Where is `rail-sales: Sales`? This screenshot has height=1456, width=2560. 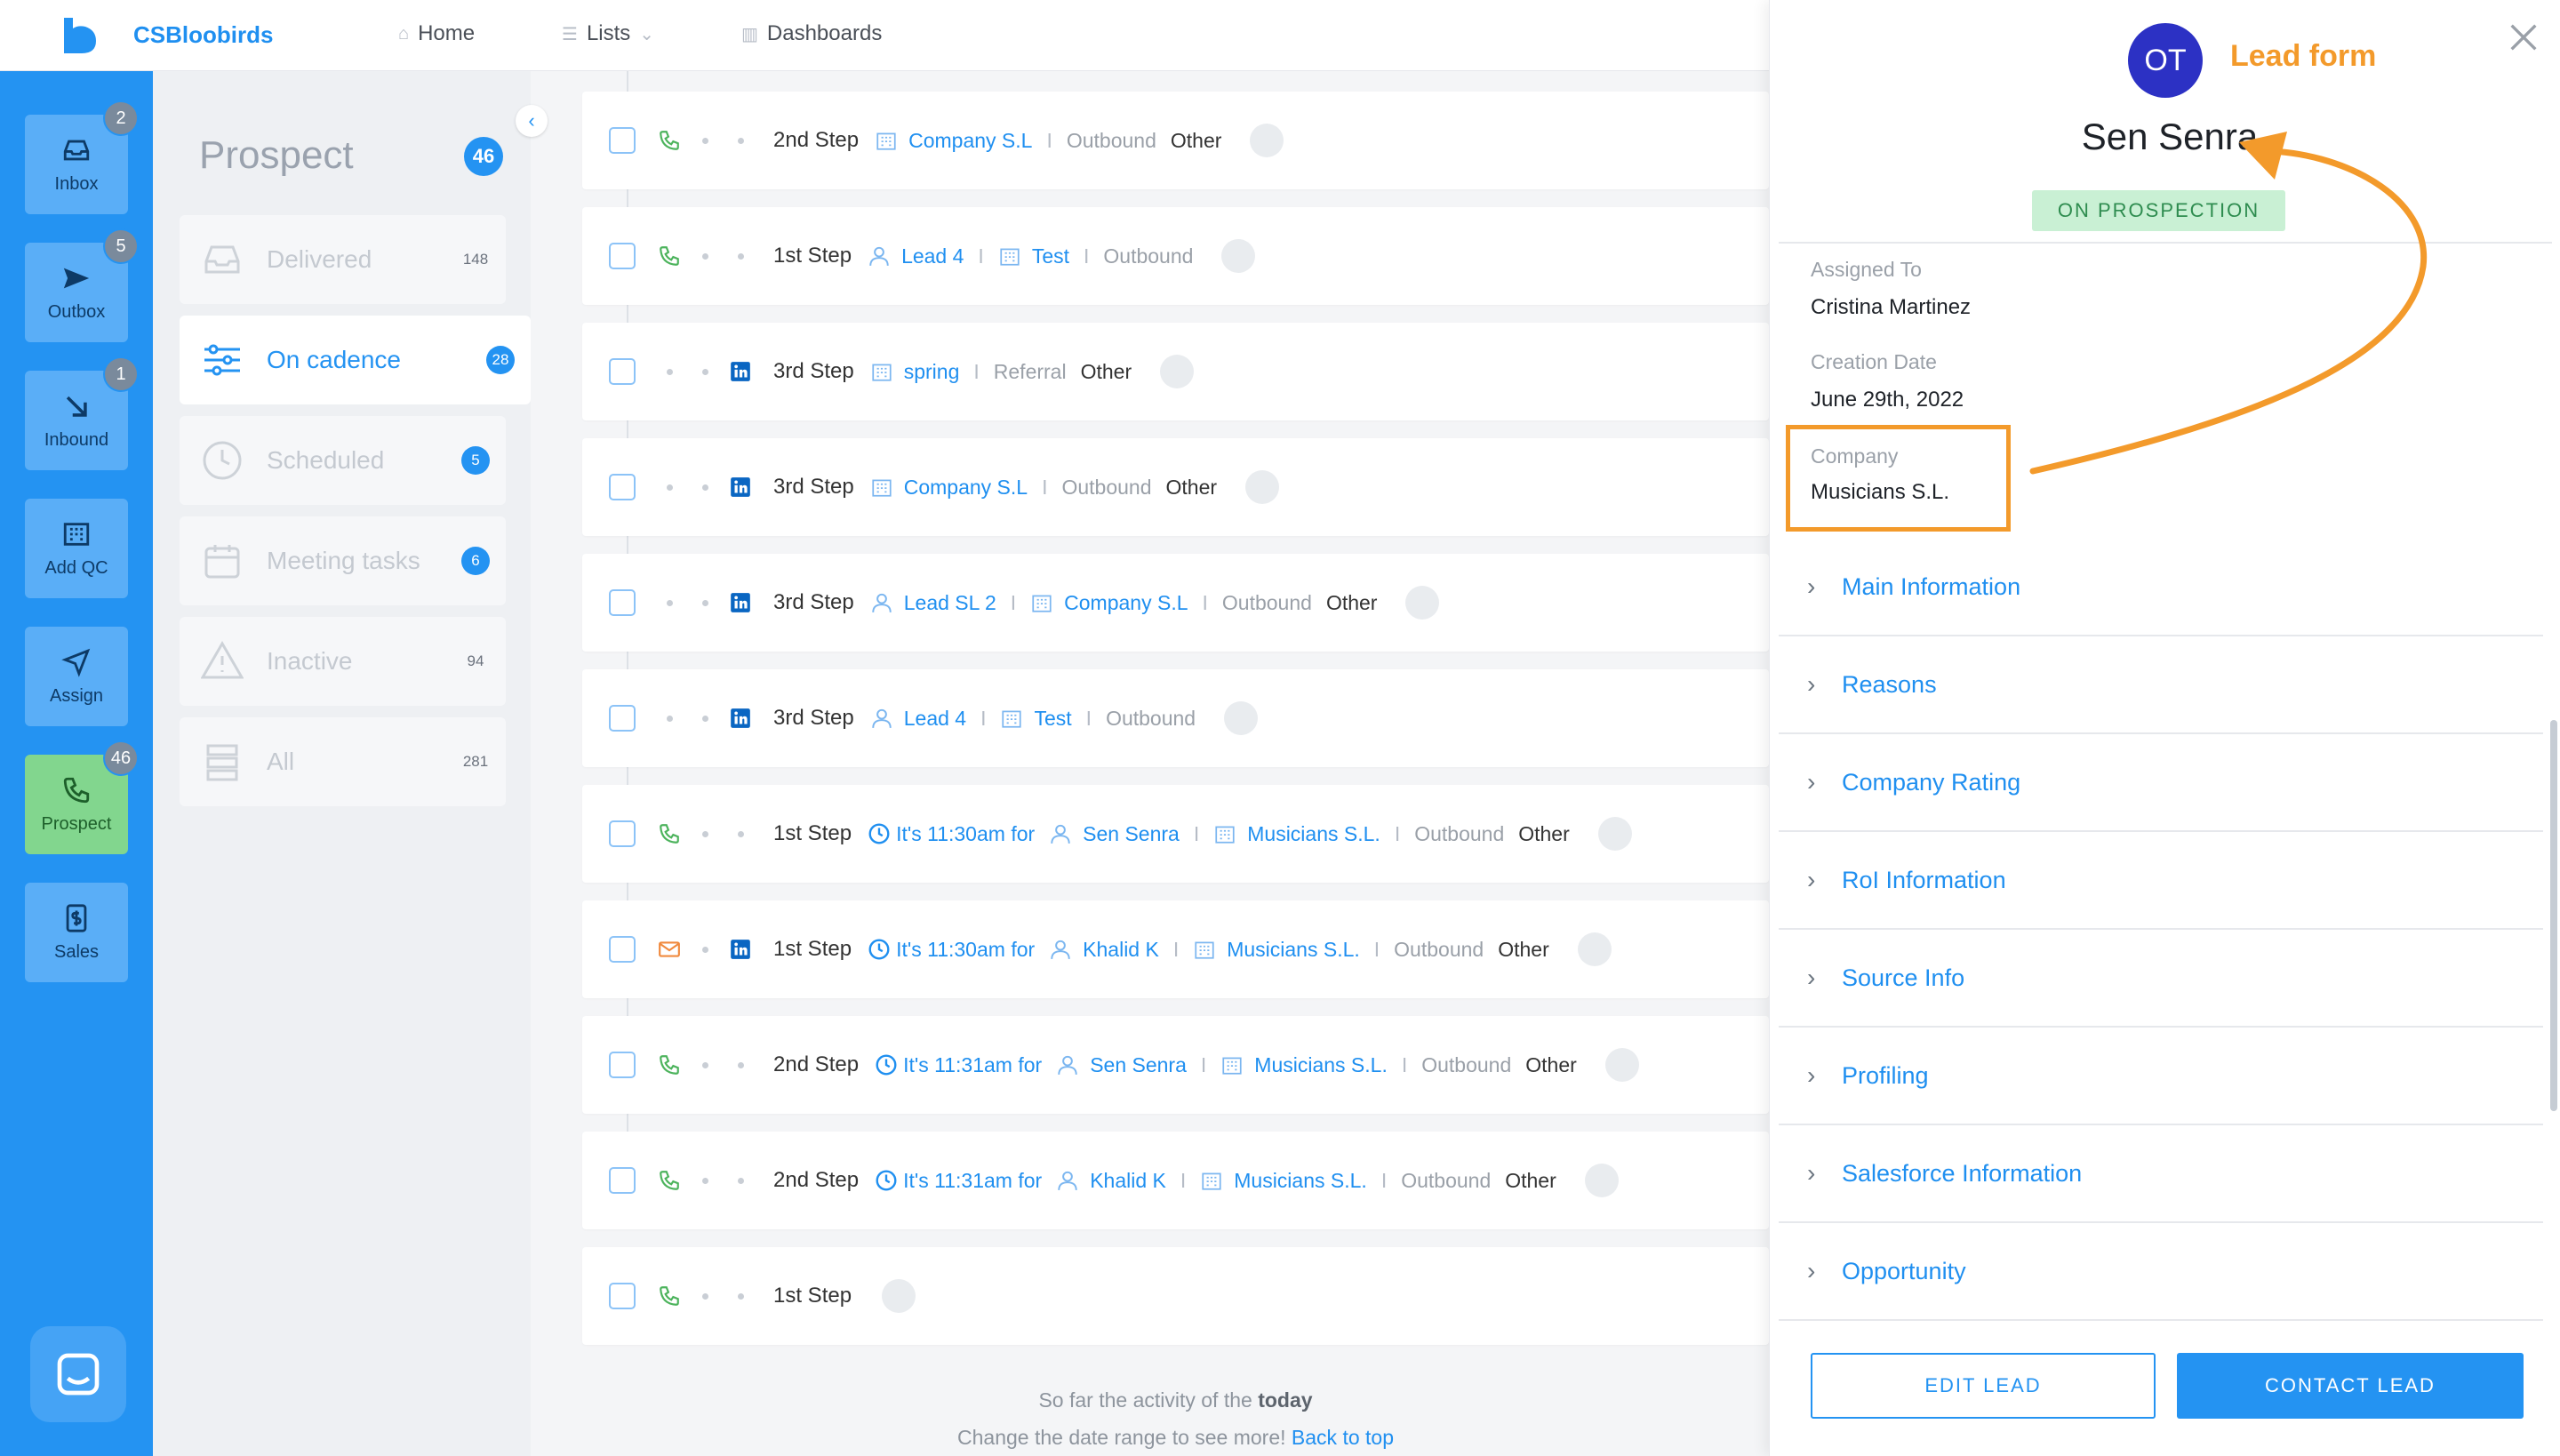 rail-sales: Sales is located at coordinates (76, 932).